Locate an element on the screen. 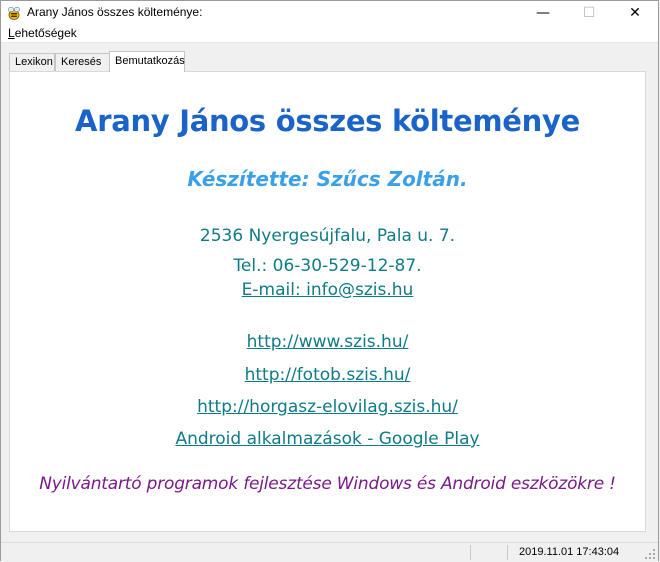 The width and height of the screenshot is (660, 562). tab-lexikon: Lexikon is located at coordinates (32, 62).